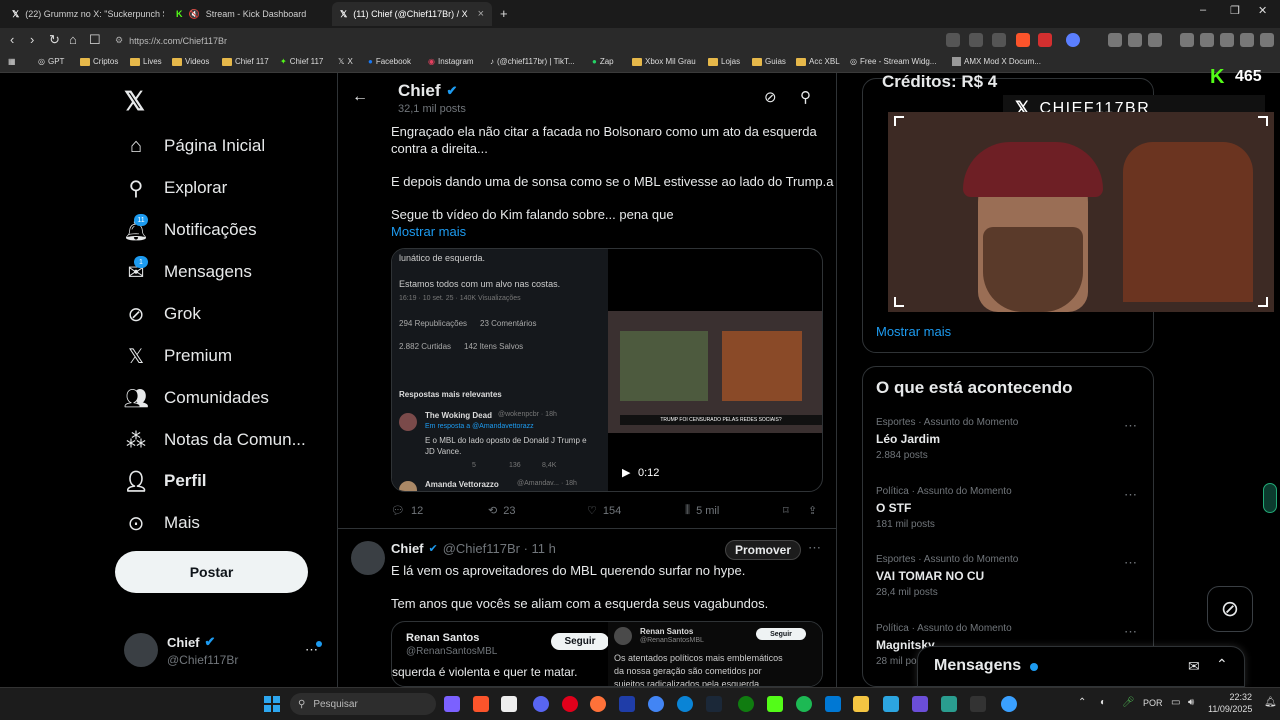  I want to click on browser-tab-active: 𝕏 (11) Chief (@Chief117Br) / X ×, so click(412, 14).